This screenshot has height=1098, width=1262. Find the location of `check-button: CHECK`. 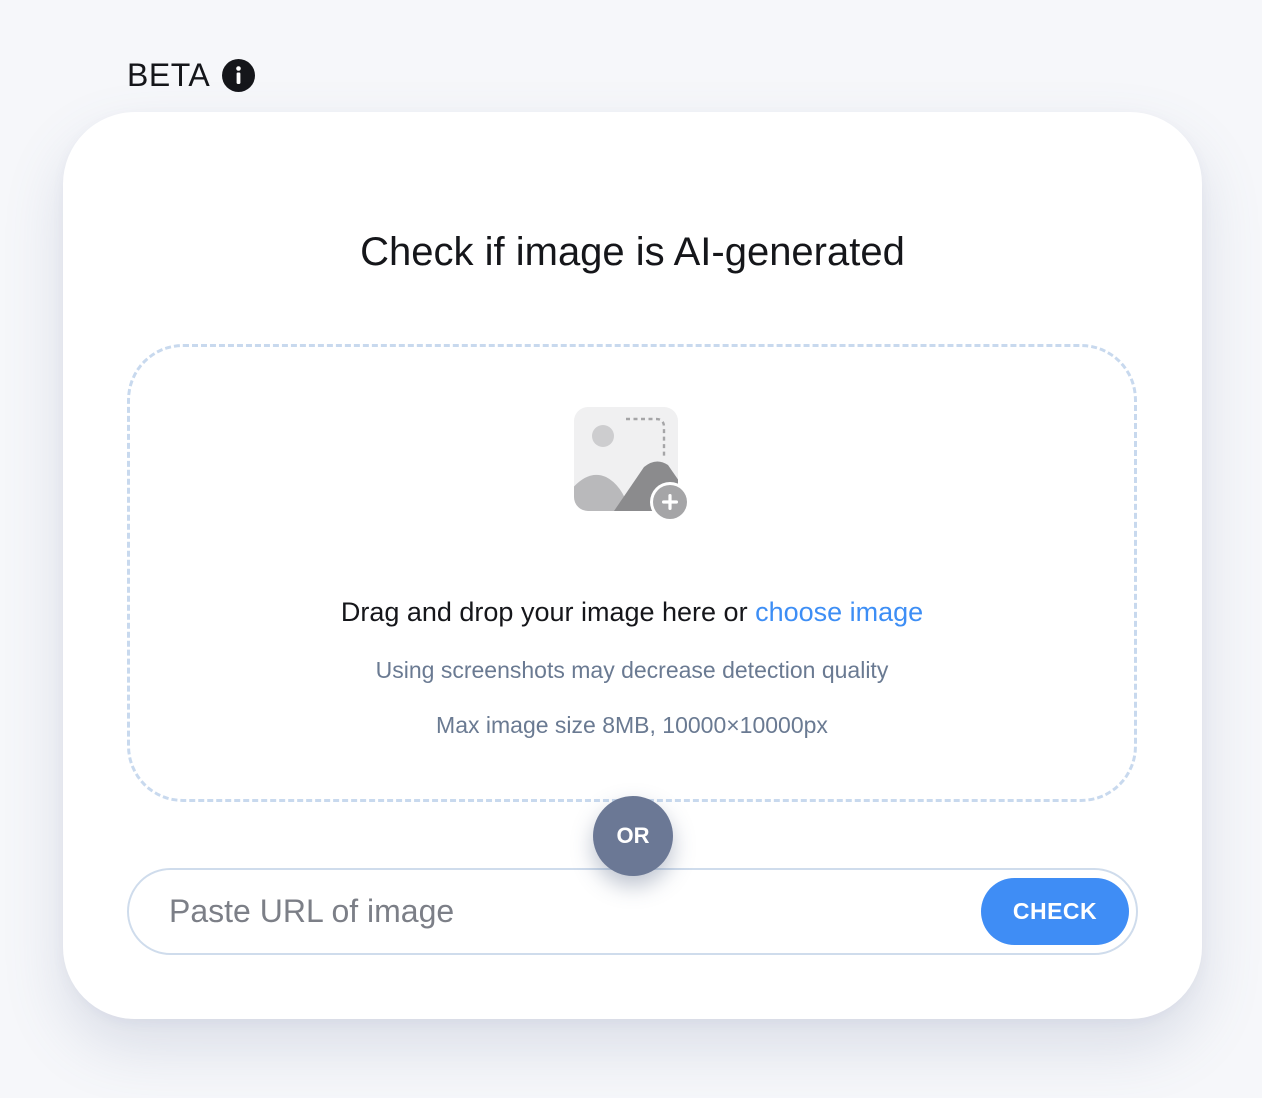

check-button: CHECK is located at coordinates (1055, 911).